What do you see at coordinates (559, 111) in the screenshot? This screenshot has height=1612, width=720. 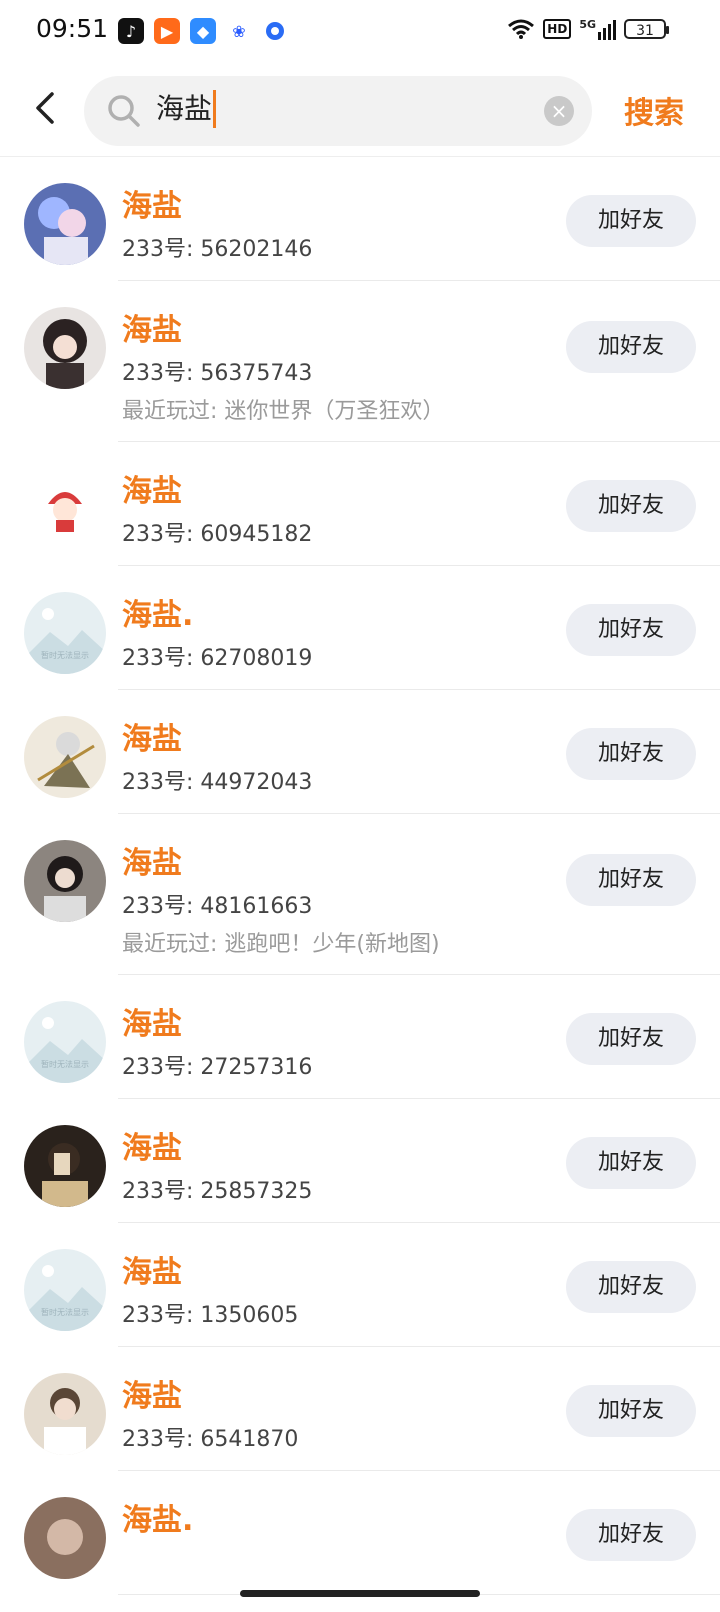 I see `clear-icon: ×` at bounding box center [559, 111].